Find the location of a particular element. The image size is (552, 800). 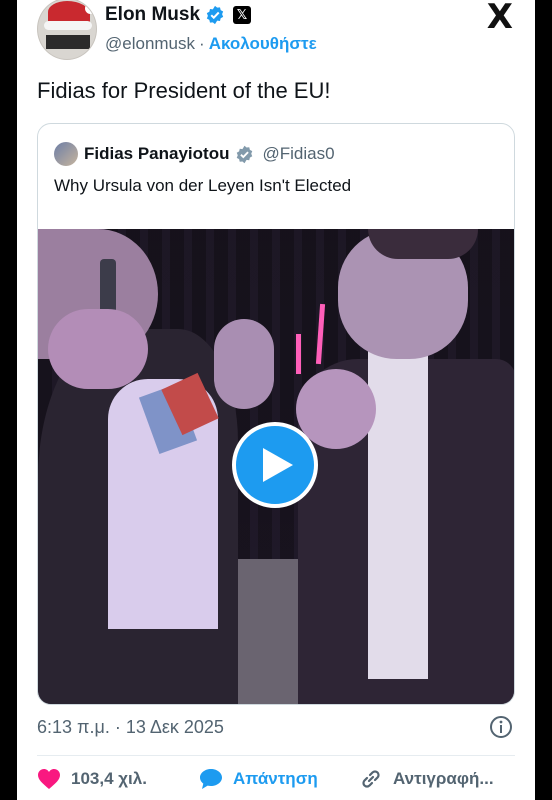

reply-label: Απάντηση is located at coordinates (275, 778).